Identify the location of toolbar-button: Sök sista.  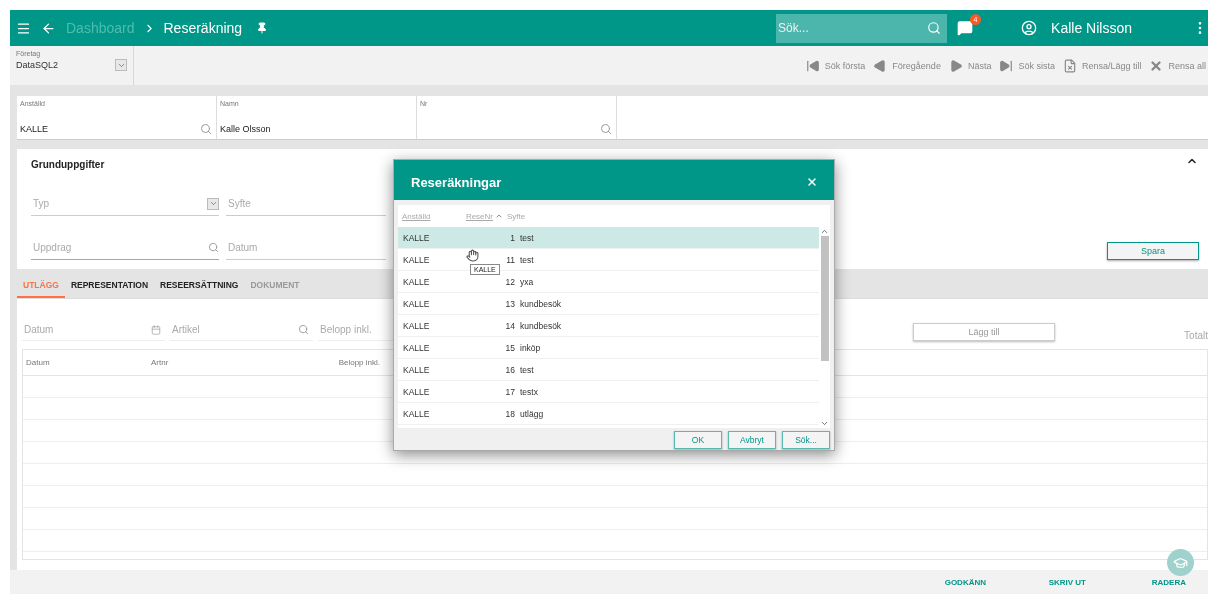
(1027, 65).